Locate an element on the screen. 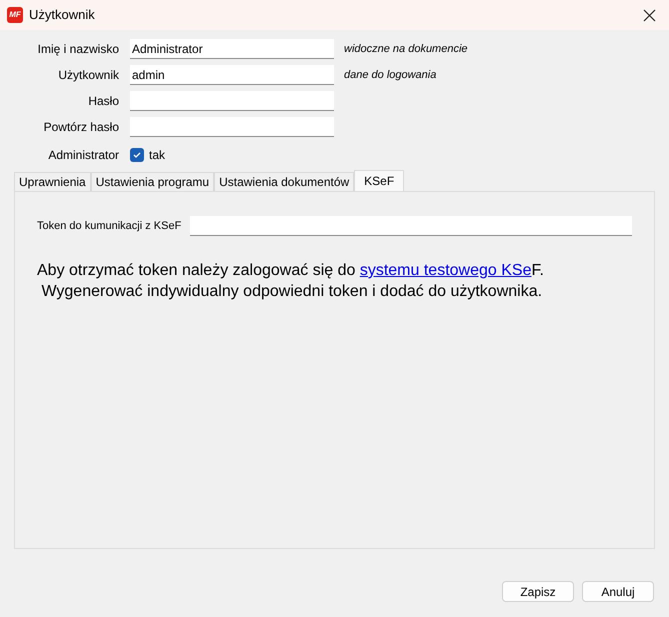 The height and width of the screenshot is (617, 669). window-title: Użytkownik is located at coordinates (62, 15).